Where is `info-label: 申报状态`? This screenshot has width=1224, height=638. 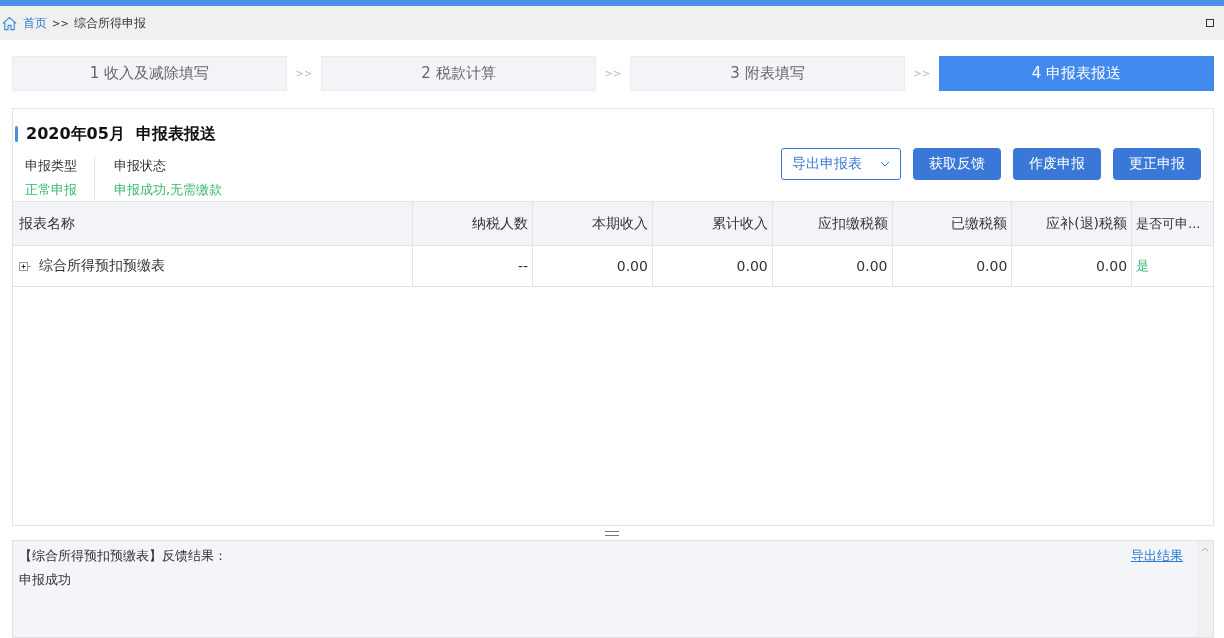
info-label: 申报状态 is located at coordinates (140, 166).